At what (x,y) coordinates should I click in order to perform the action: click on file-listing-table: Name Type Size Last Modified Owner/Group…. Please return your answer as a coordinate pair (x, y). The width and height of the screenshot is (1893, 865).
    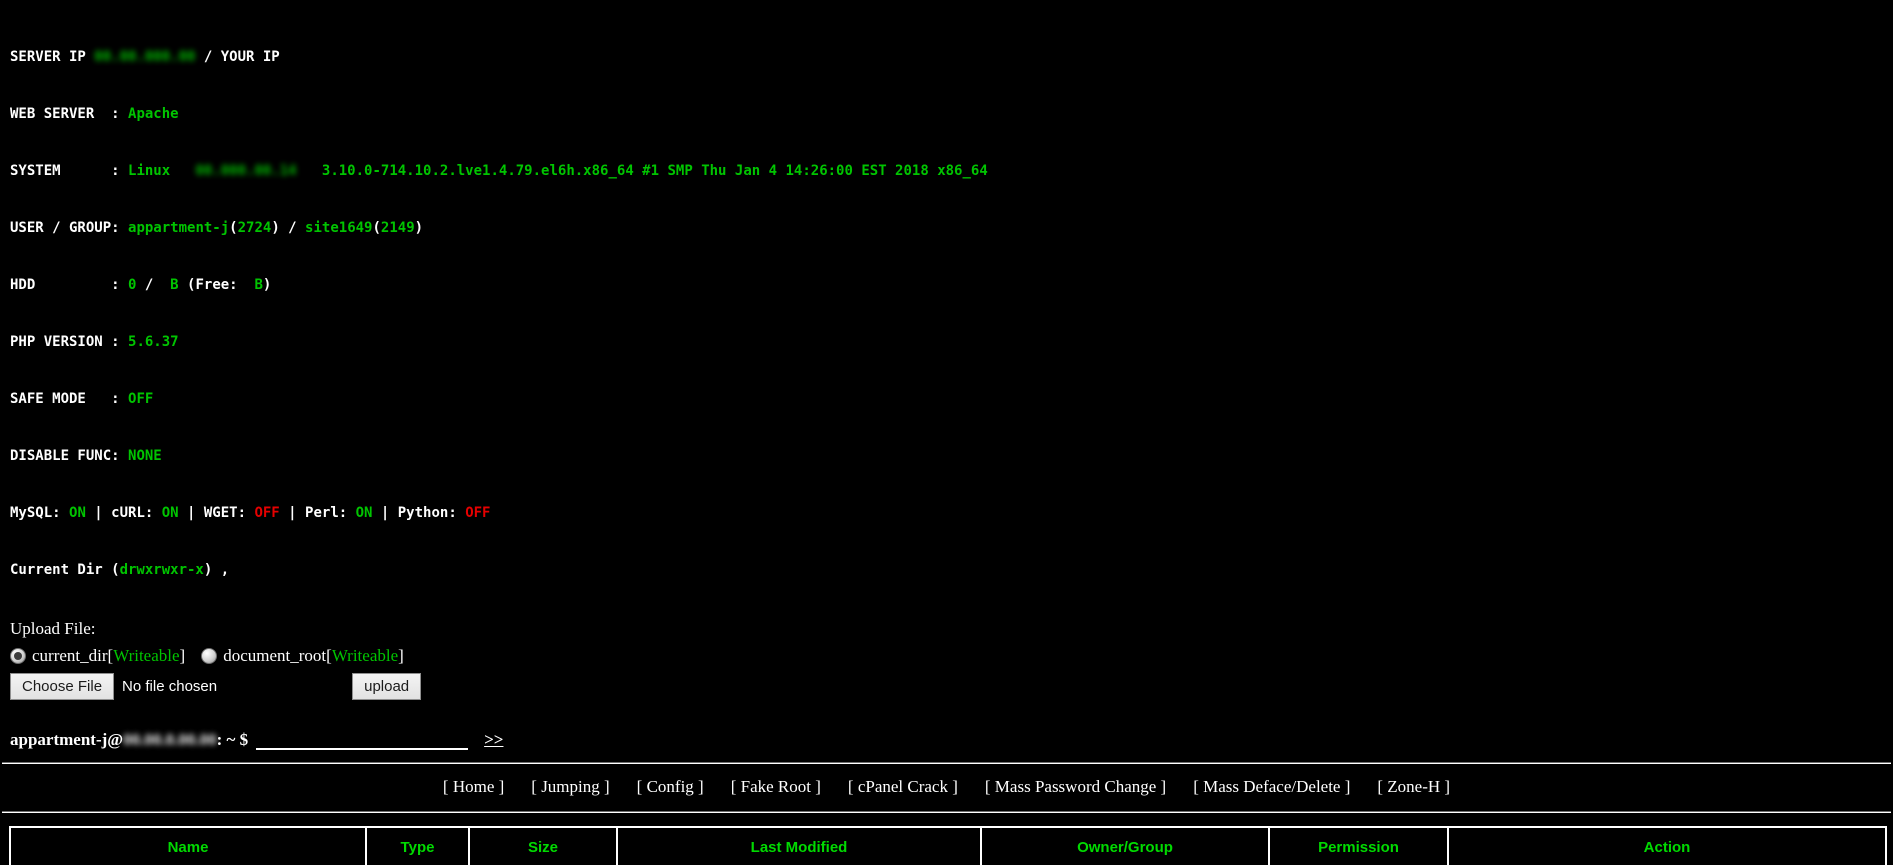
    Looking at the image, I should click on (948, 845).